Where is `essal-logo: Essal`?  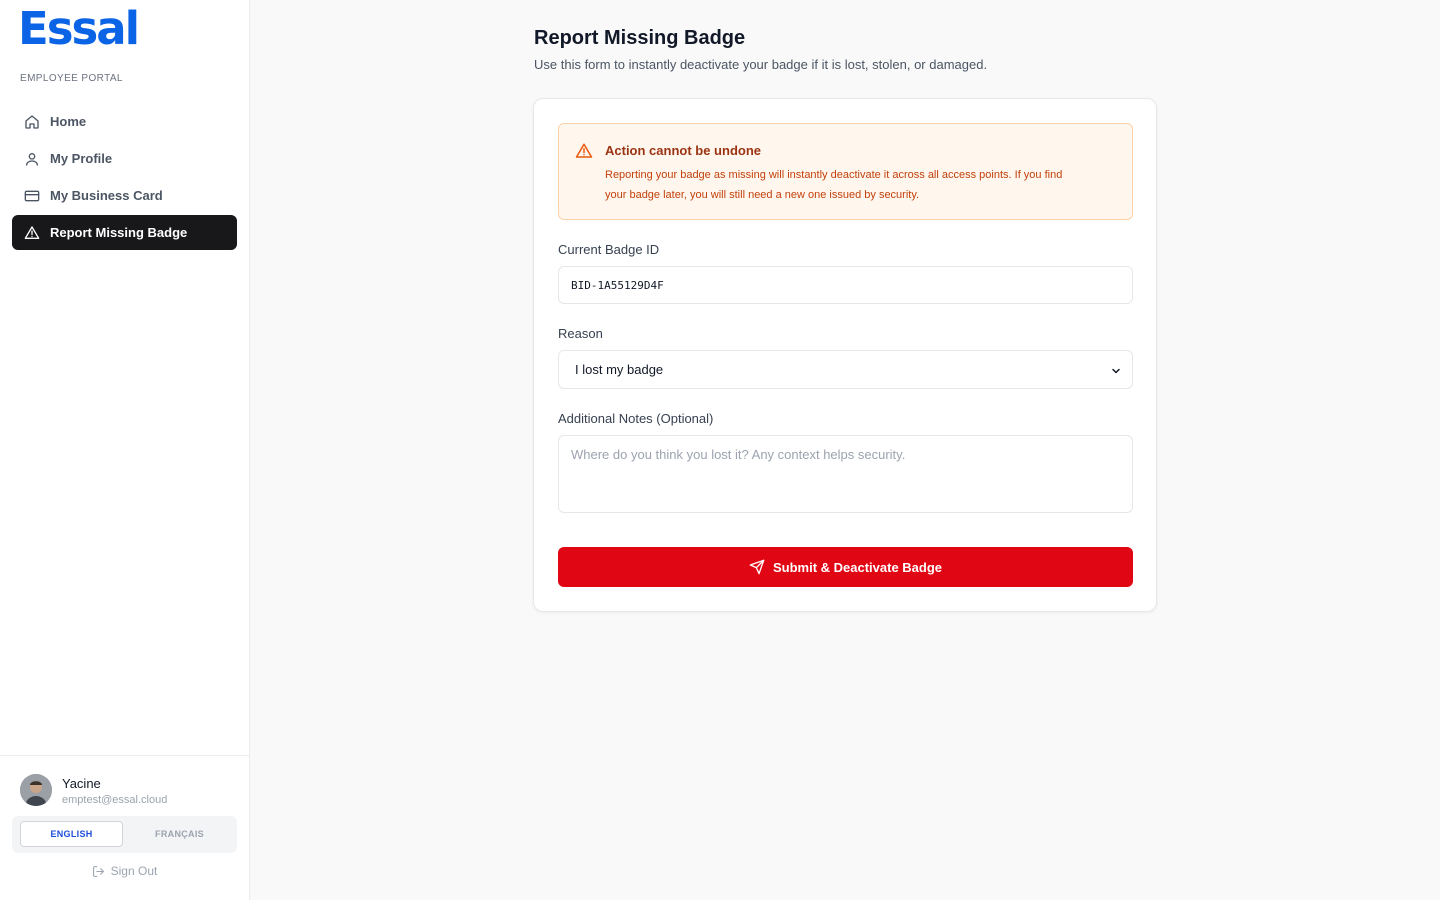
essal-logo: Essal is located at coordinates (79, 29).